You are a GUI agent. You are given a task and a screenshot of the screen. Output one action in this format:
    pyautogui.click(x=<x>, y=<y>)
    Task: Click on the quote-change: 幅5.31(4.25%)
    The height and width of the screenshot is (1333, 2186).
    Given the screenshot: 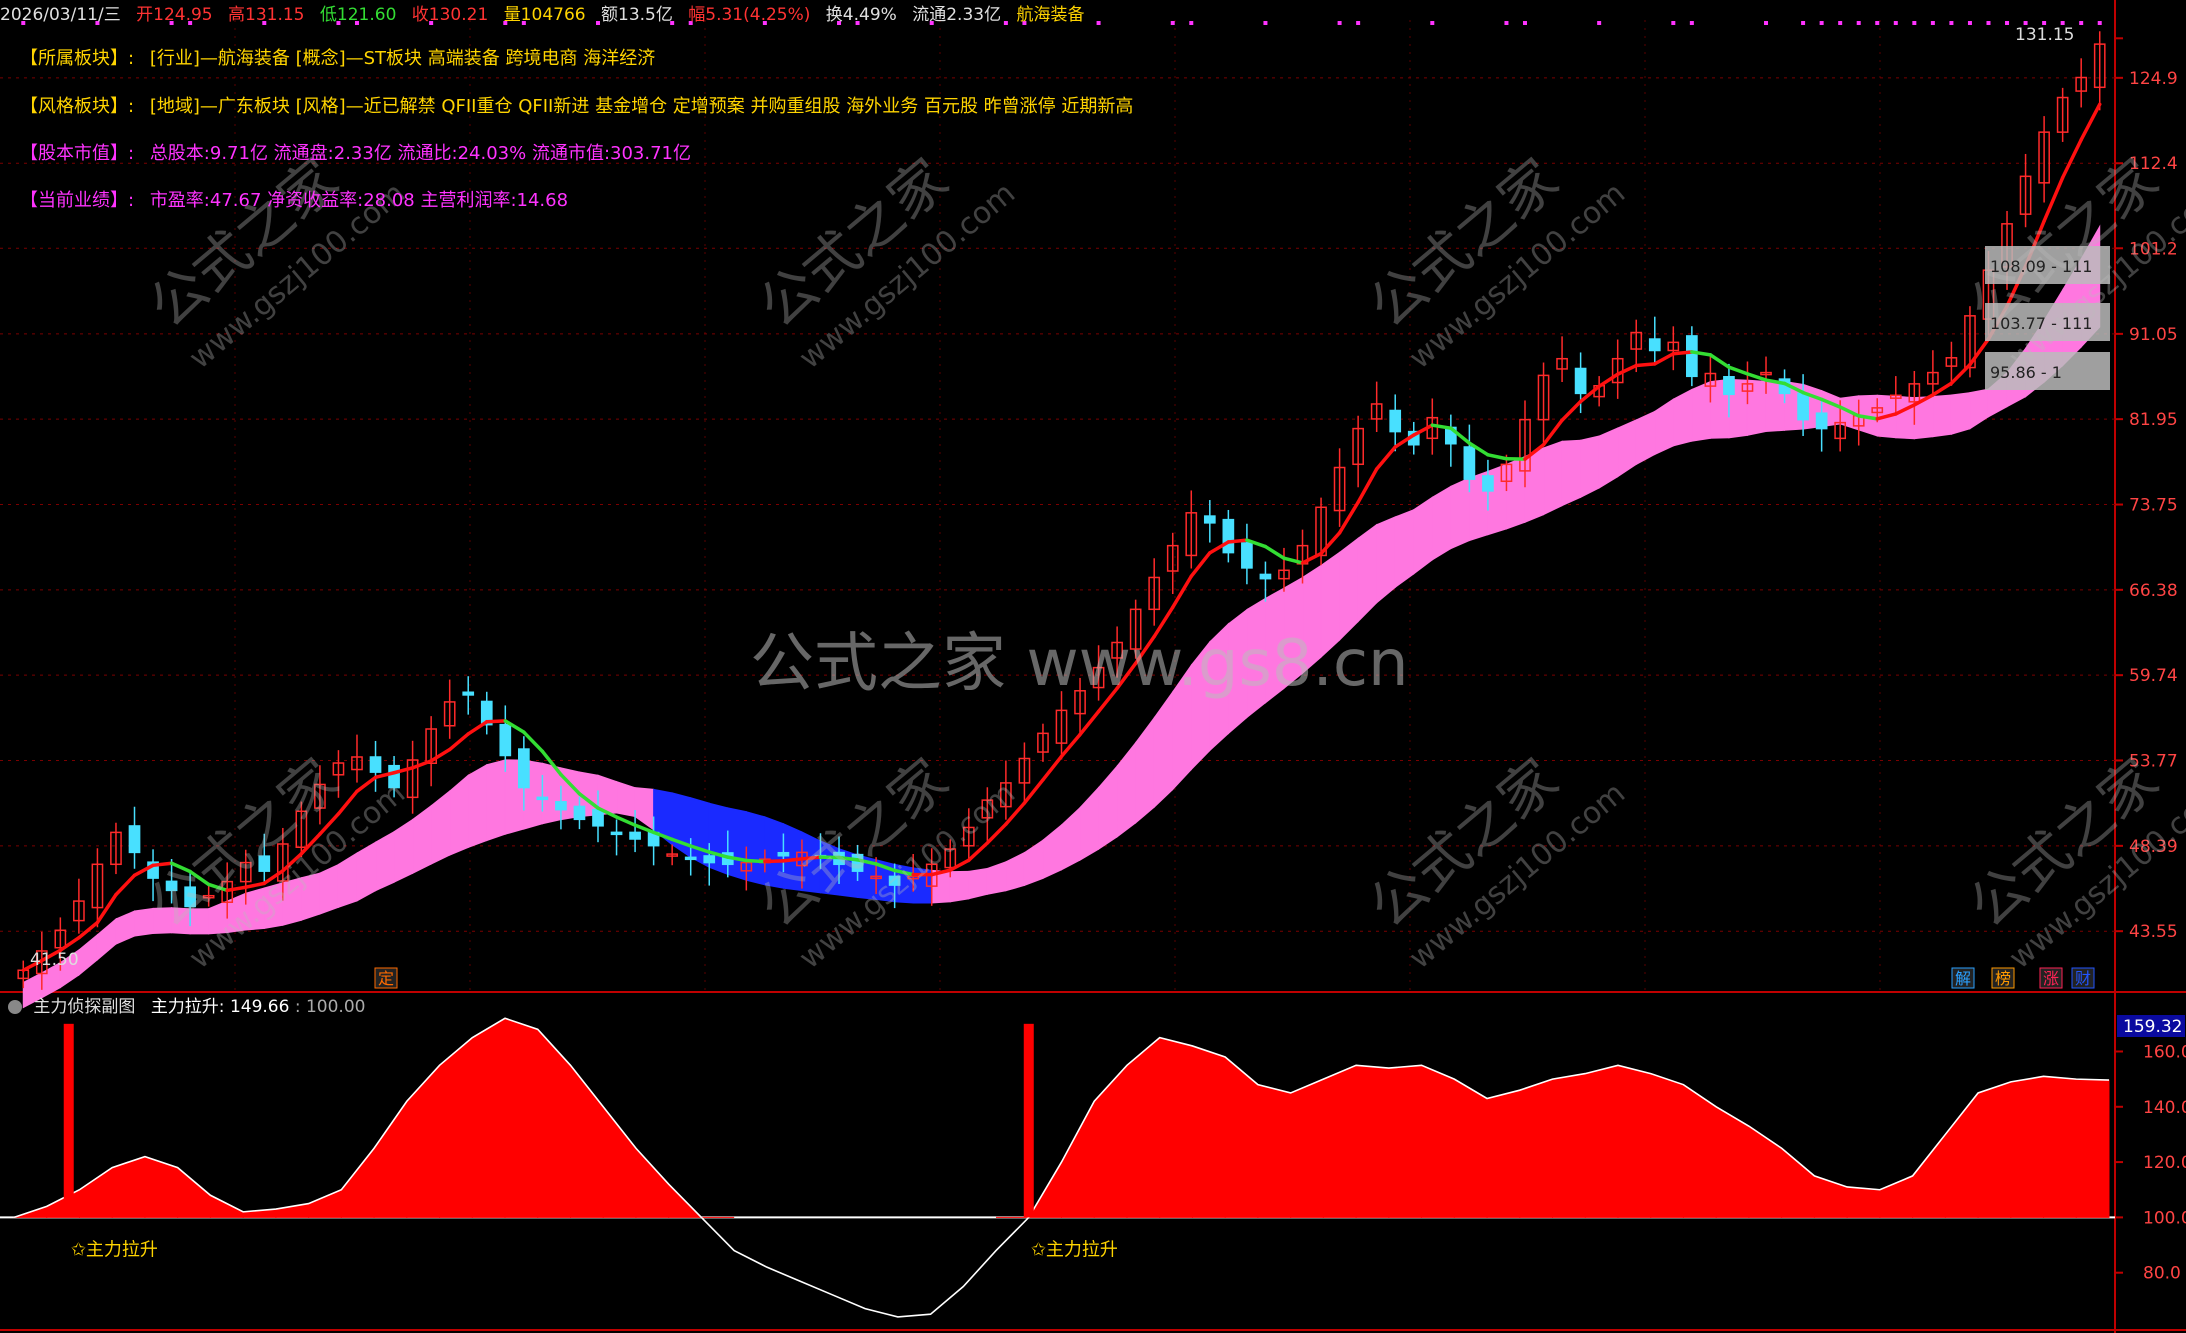 What is the action you would take?
    pyautogui.click(x=749, y=15)
    